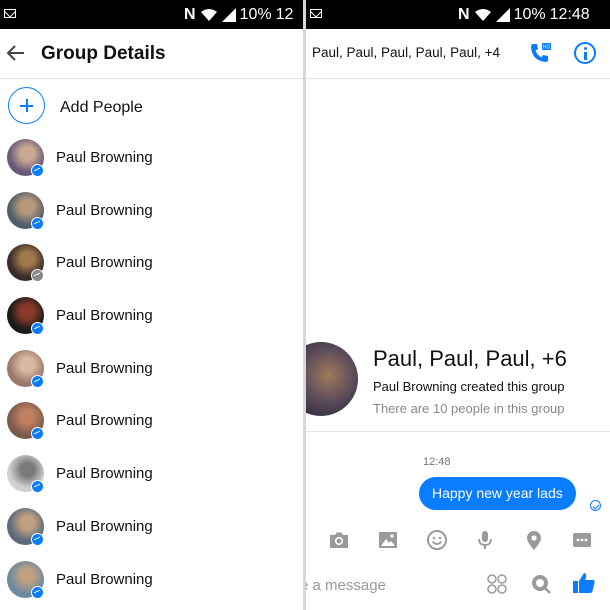 Image resolution: width=610 pixels, height=610 pixels. What do you see at coordinates (458, 540) in the screenshot?
I see `composer-toolbar` at bounding box center [458, 540].